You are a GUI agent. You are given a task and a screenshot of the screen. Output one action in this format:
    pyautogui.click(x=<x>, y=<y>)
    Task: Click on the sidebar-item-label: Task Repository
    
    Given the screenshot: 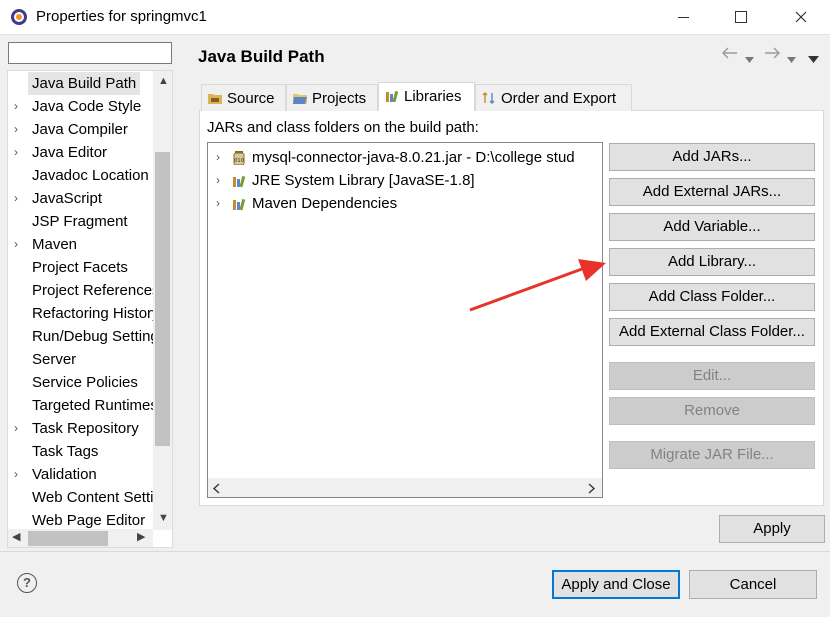 What is the action you would take?
    pyautogui.click(x=85, y=428)
    